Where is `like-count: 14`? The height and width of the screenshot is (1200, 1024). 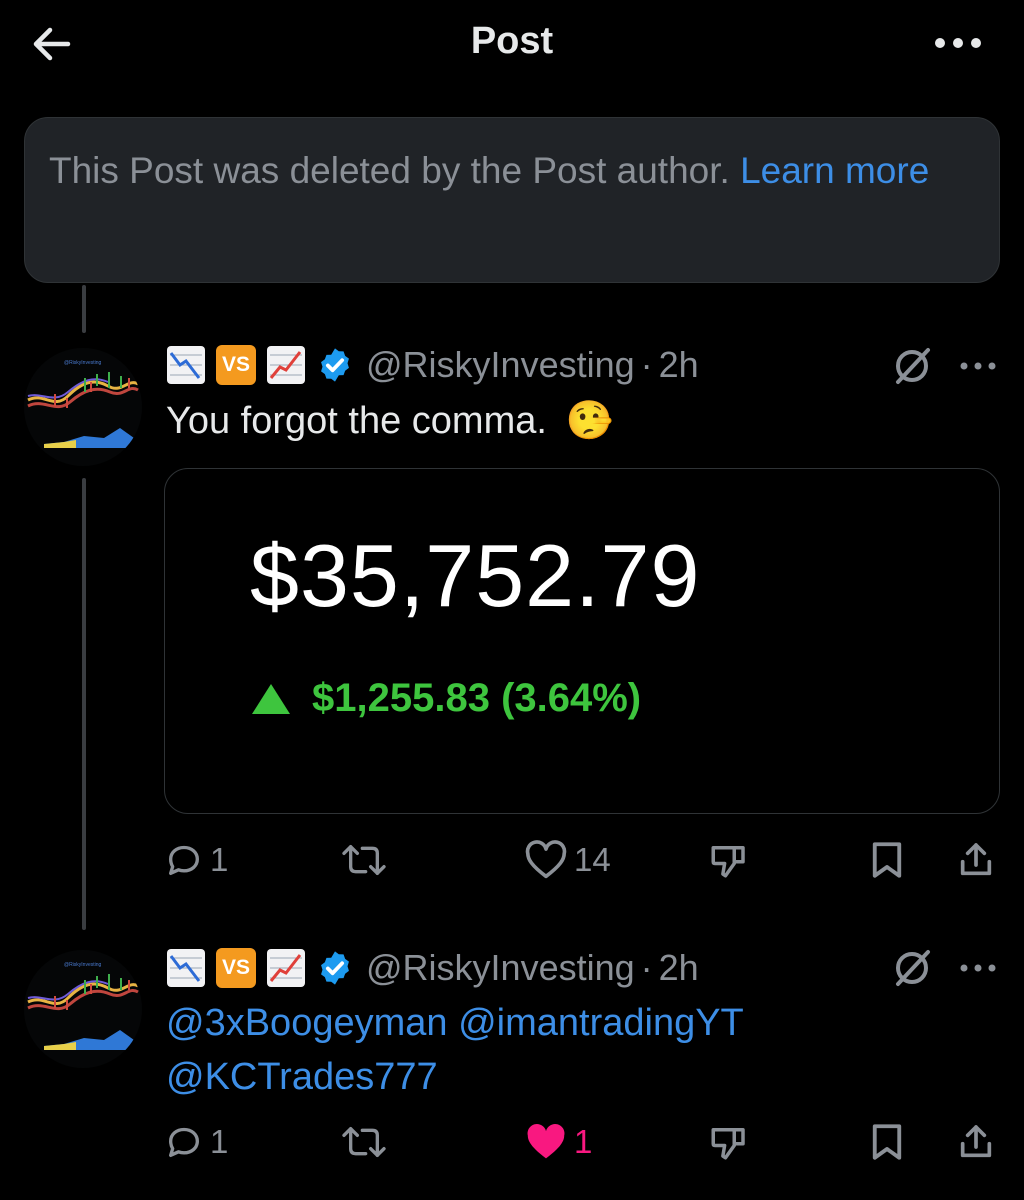
like-count: 14 is located at coordinates (592, 859).